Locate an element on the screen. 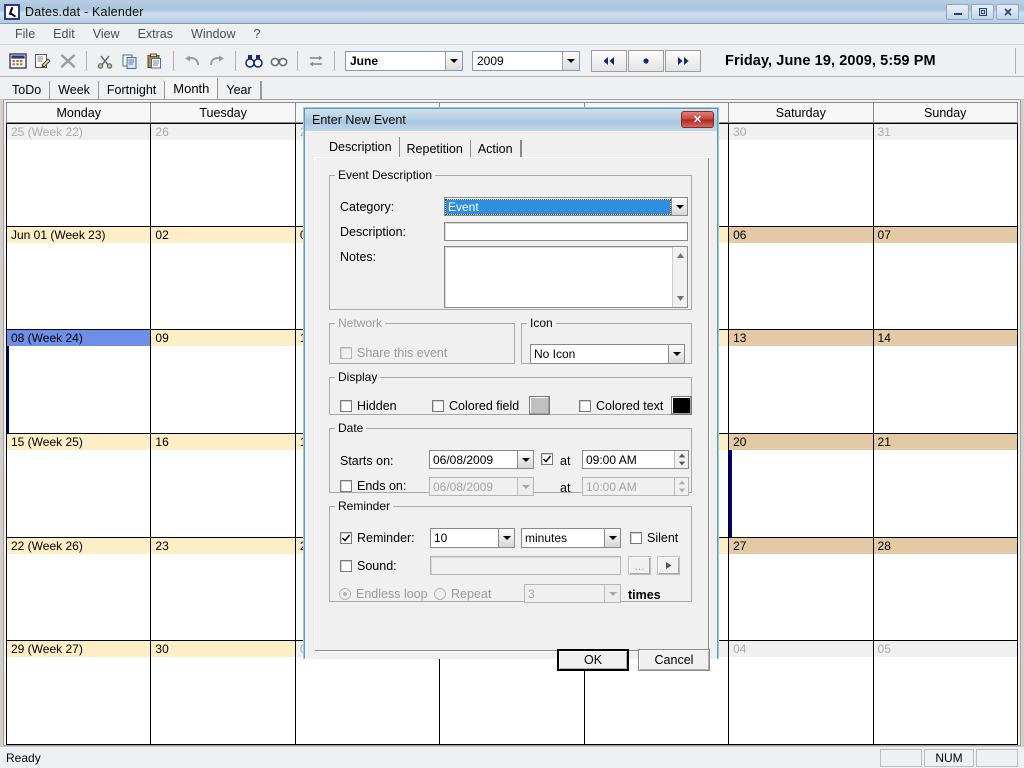 The height and width of the screenshot is (768, 1024). calendar-day-cell: 31 is located at coordinates (945, 175).